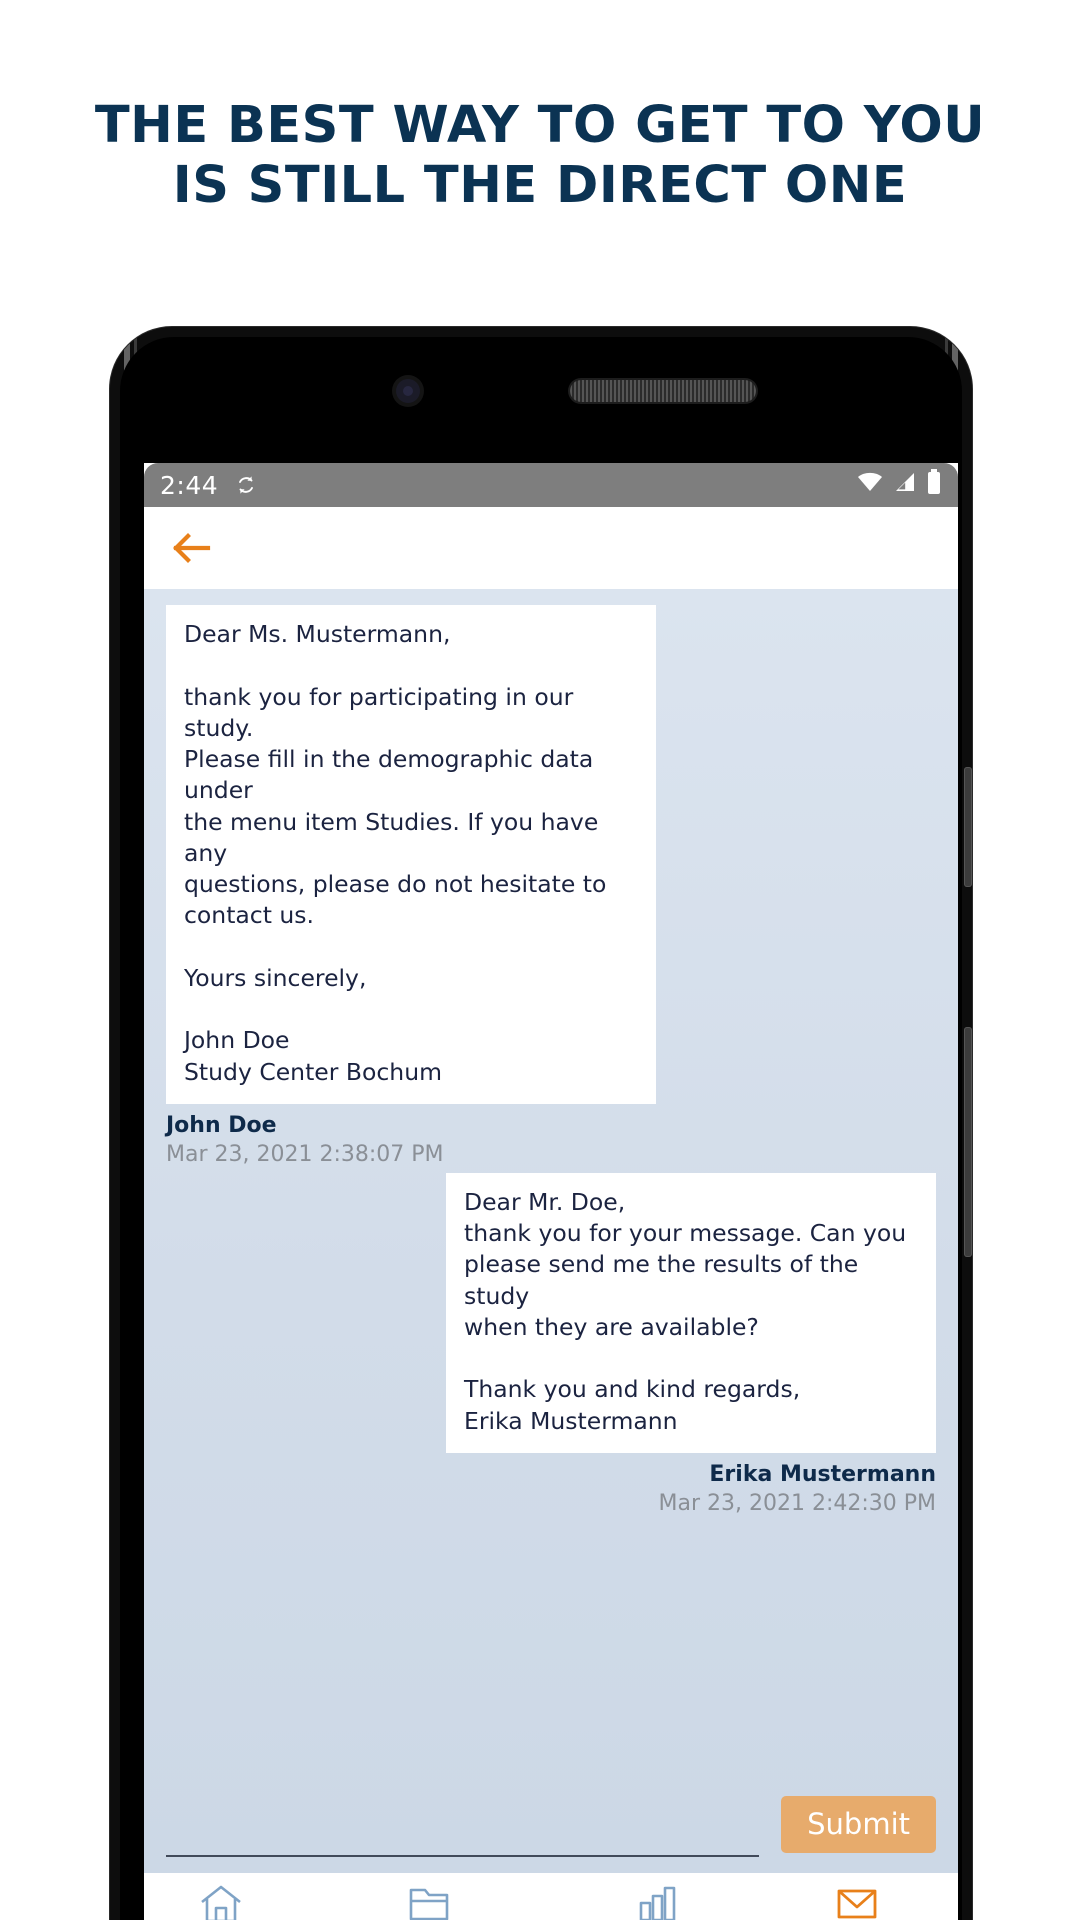  I want to click on nav-item-home: Home, so click(221, 1901).